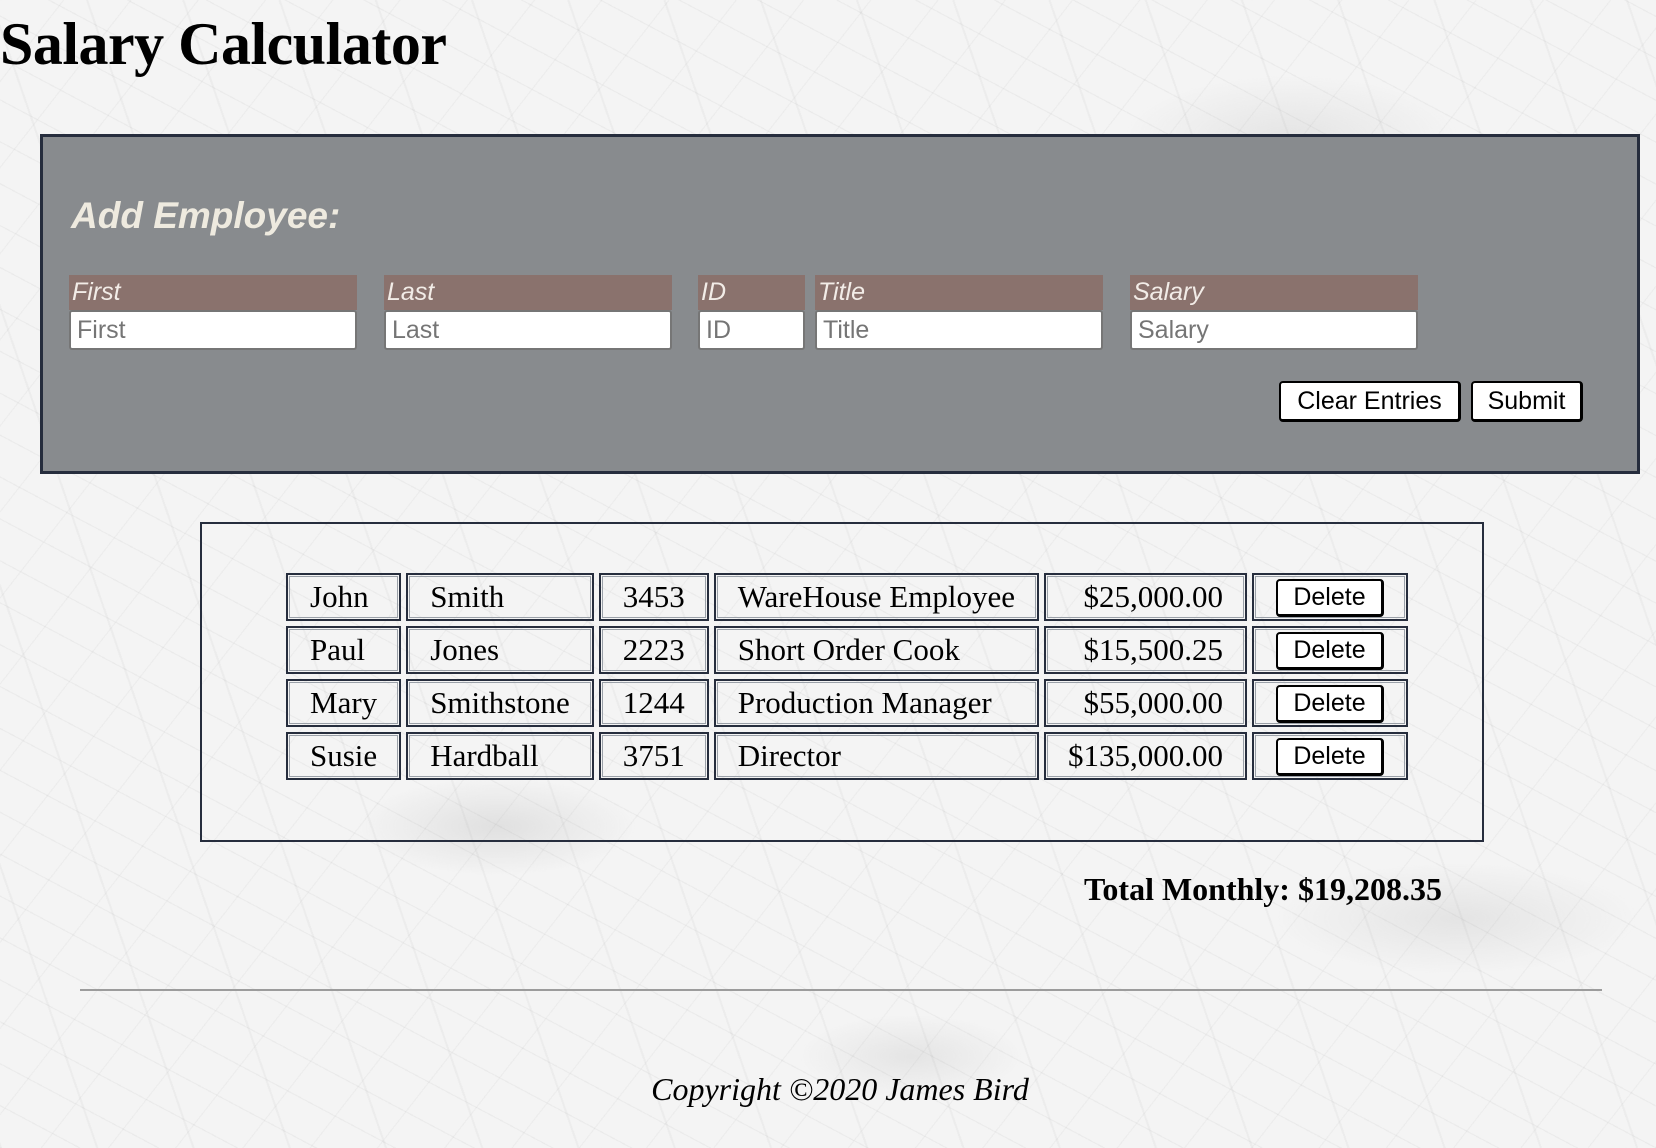 Image resolution: width=1656 pixels, height=1148 pixels. I want to click on salary-field: Salary, so click(1274, 312).